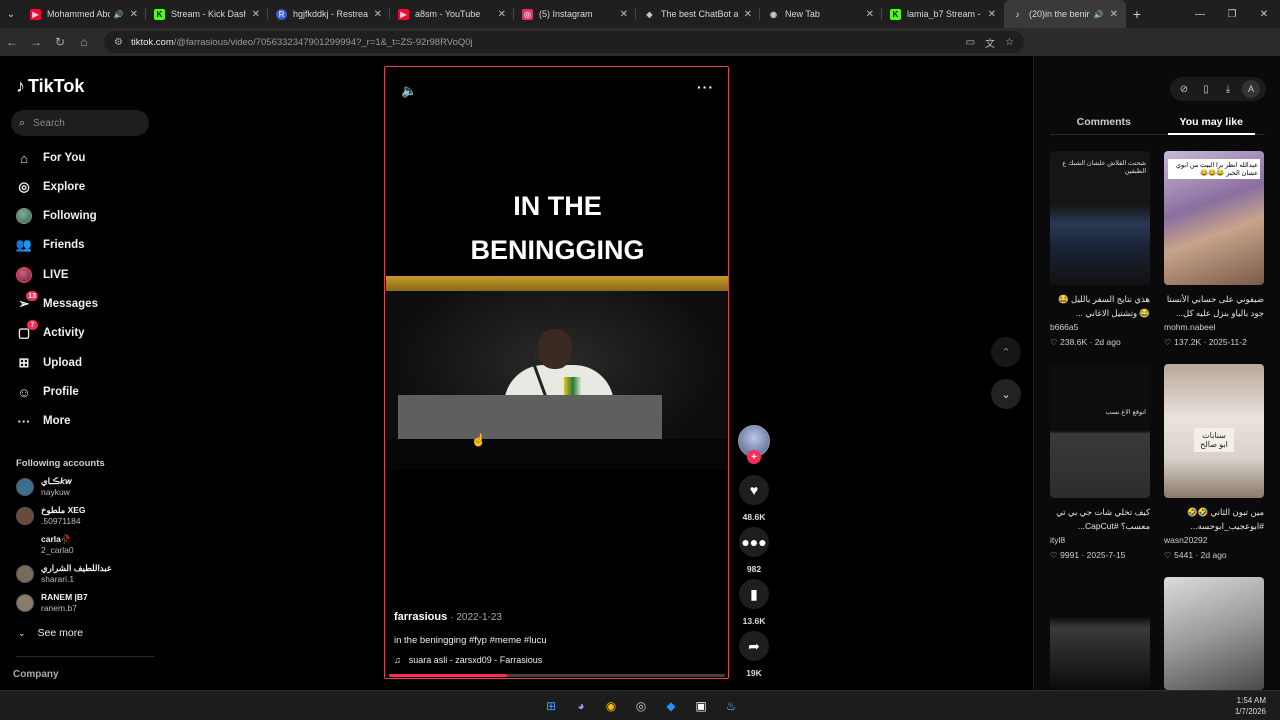  What do you see at coordinates (1065, 14) in the screenshot?
I see `browser-tab-active: ♪ (20)in the bening 🔊 ✕` at bounding box center [1065, 14].